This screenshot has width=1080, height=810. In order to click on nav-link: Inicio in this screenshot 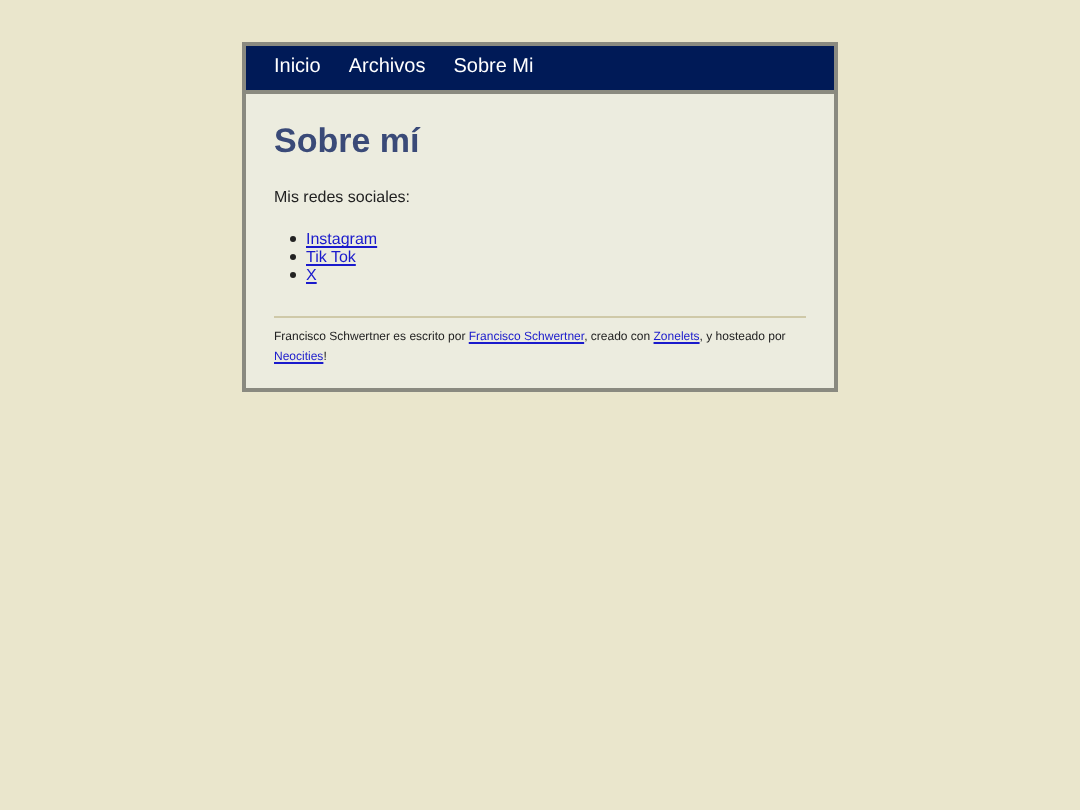, I will do `click(297, 68)`.